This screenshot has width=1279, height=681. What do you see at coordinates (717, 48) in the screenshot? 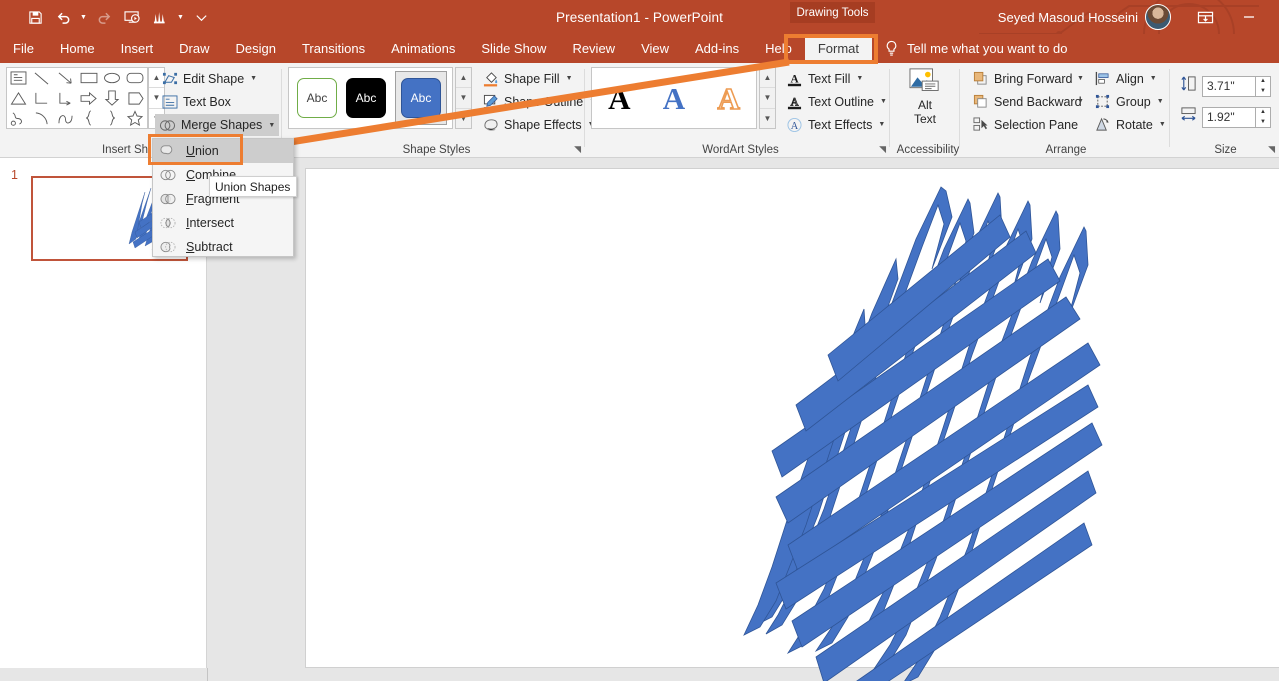
I see `tab-add-ins: Add-ins` at bounding box center [717, 48].